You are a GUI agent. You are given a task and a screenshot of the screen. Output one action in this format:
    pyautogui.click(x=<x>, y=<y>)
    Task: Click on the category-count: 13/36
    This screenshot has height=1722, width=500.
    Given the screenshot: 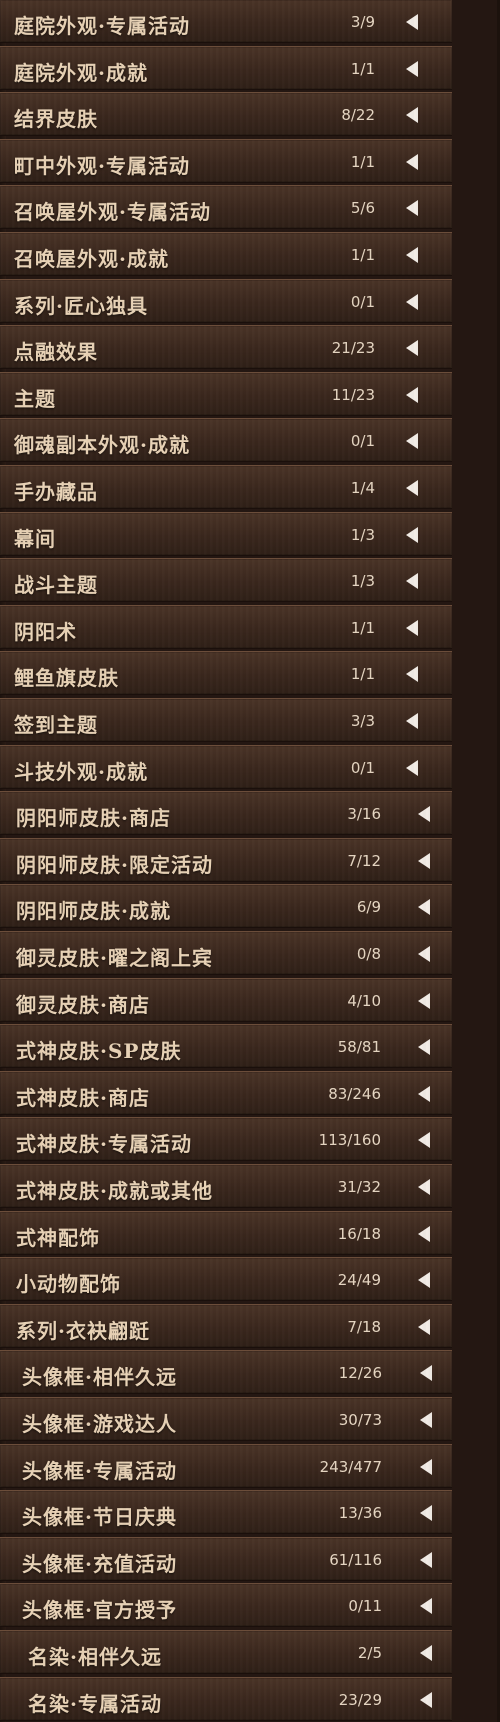 What is the action you would take?
    pyautogui.click(x=360, y=1513)
    